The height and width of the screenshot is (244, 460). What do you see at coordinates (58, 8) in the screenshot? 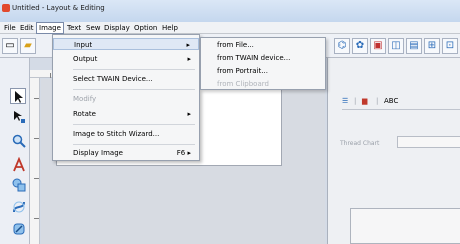
I see `window-title: Untitled - Layout & Editing` at bounding box center [58, 8].